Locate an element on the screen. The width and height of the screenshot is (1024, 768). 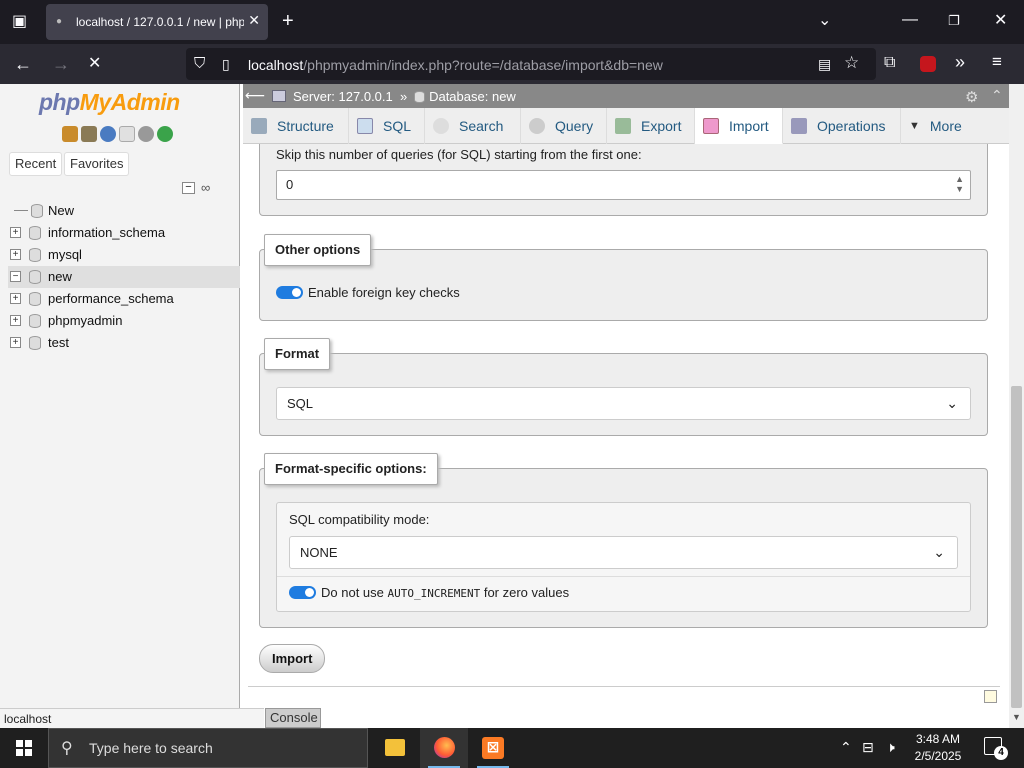
xampp-icon: ⊠ is located at coordinates (493, 748).